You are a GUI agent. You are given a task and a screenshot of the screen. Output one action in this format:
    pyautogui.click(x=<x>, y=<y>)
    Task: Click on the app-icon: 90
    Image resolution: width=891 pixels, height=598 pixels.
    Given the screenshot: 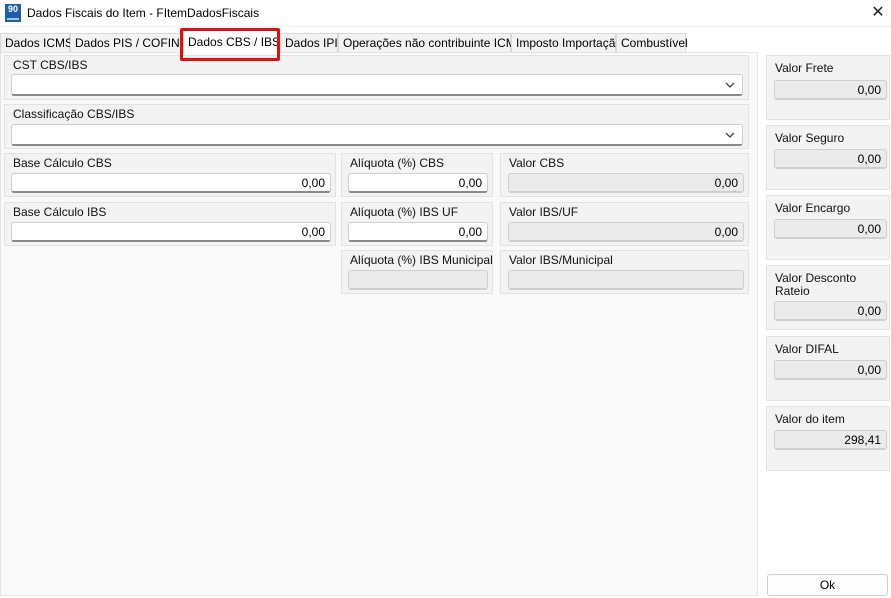 What is the action you would take?
    pyautogui.click(x=13, y=13)
    